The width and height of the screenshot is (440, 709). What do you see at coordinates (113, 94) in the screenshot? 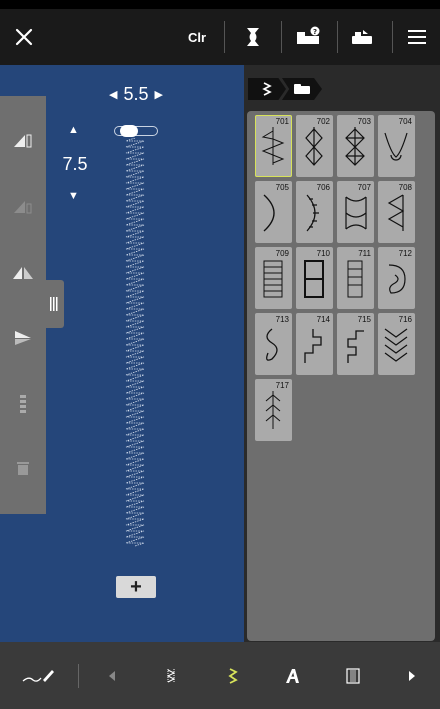
I see `width-decrease-icon: ◀` at bounding box center [113, 94].